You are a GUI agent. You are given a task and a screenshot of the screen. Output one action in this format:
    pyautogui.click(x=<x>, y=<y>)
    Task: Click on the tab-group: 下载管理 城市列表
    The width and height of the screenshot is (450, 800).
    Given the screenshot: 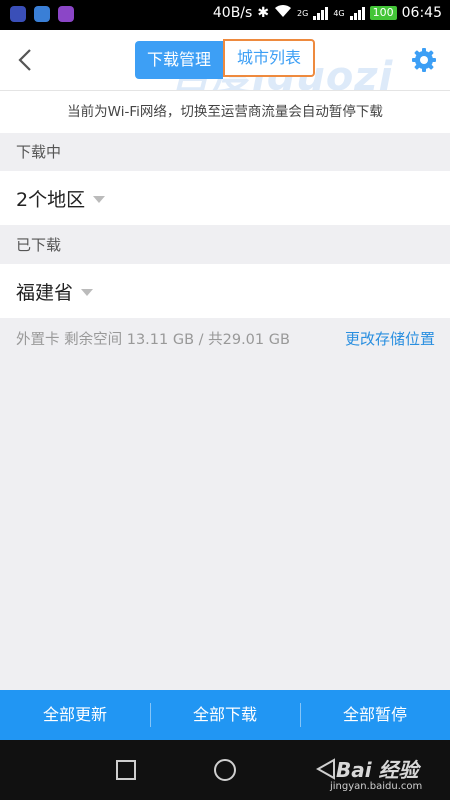 What is the action you would take?
    pyautogui.click(x=225, y=59)
    